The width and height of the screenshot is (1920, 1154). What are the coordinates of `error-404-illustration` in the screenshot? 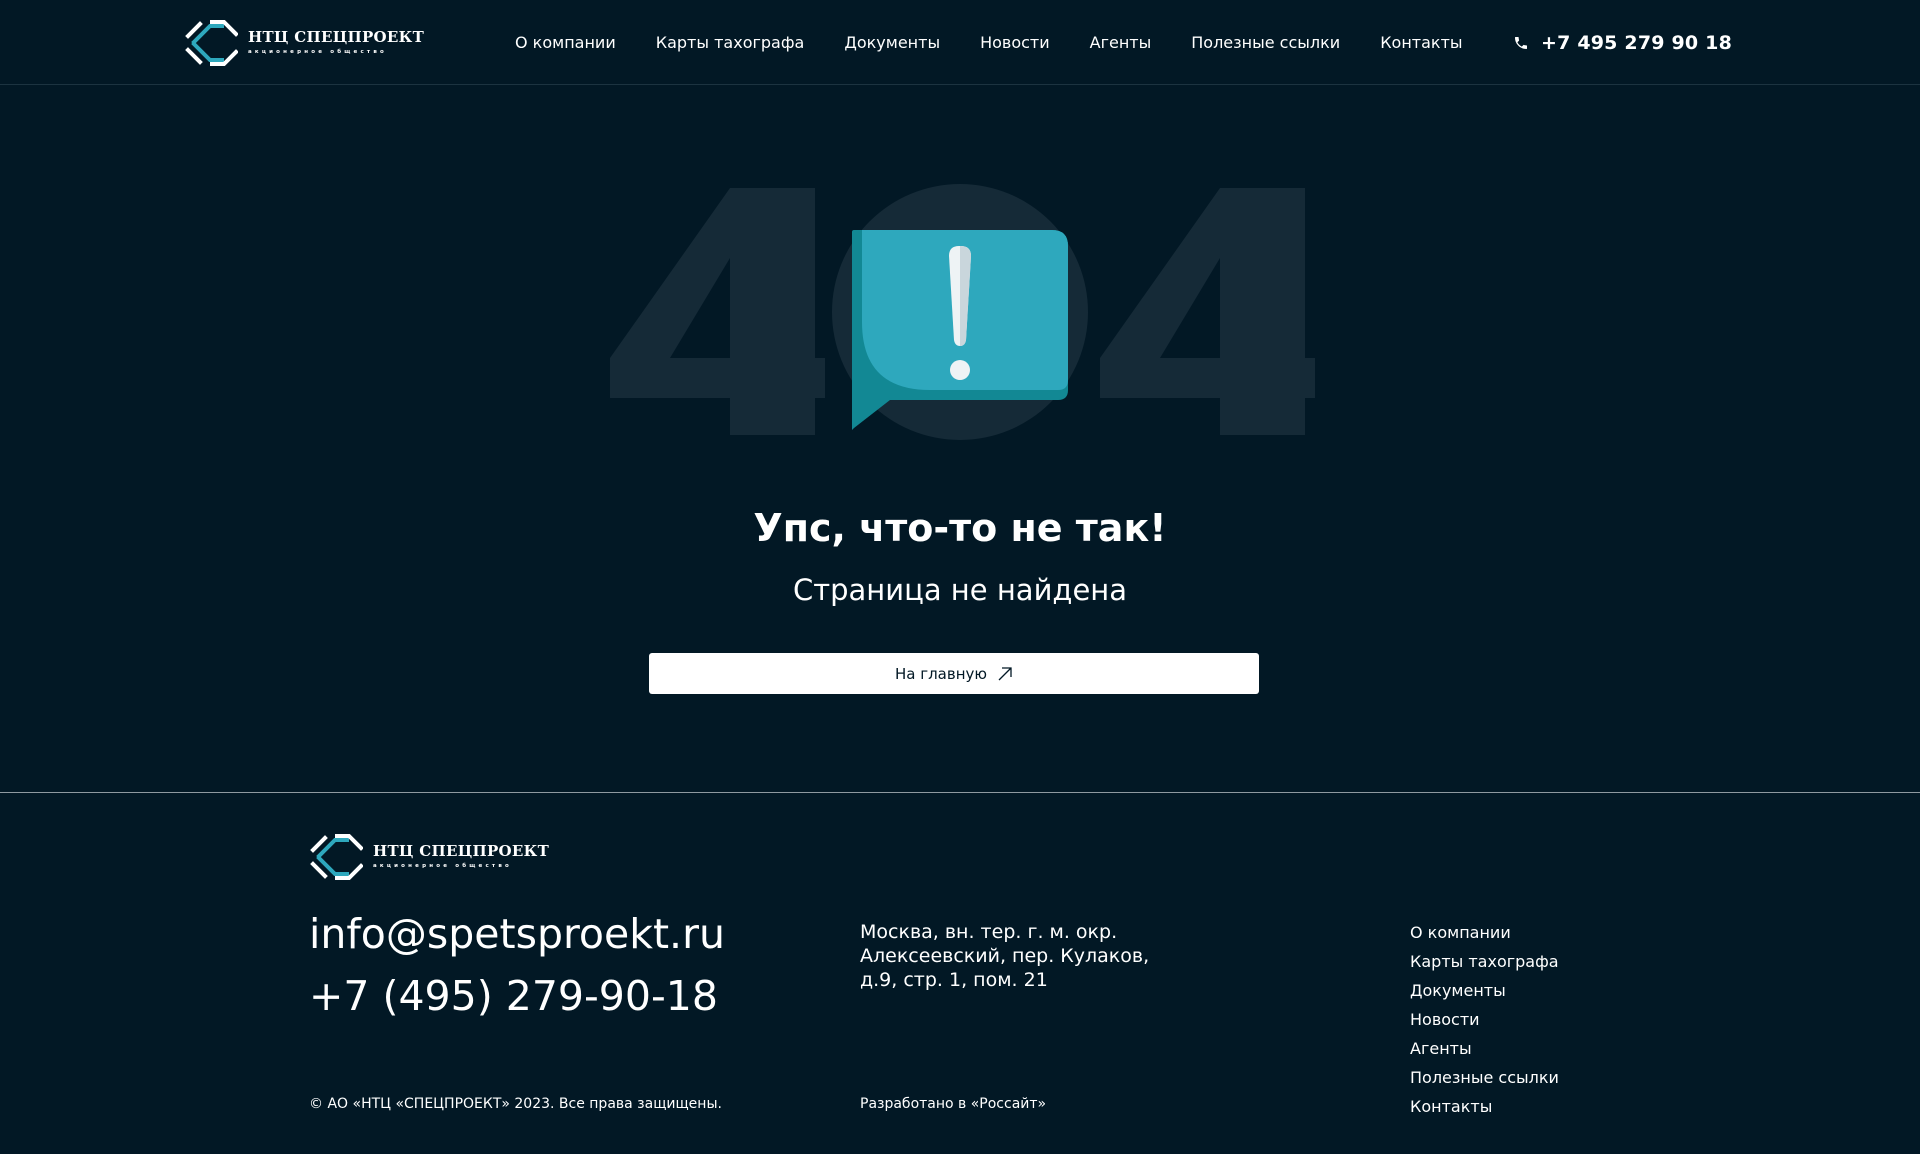 It's located at (962, 312).